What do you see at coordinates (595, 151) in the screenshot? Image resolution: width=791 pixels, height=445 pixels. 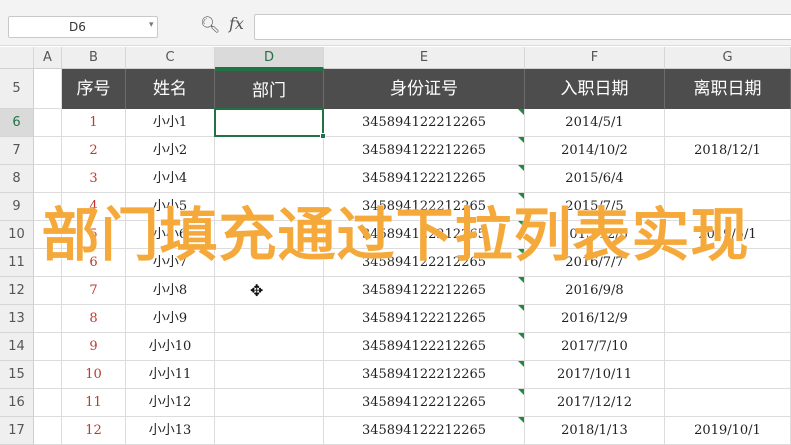 I see `table-cell-join: 2014/10/2` at bounding box center [595, 151].